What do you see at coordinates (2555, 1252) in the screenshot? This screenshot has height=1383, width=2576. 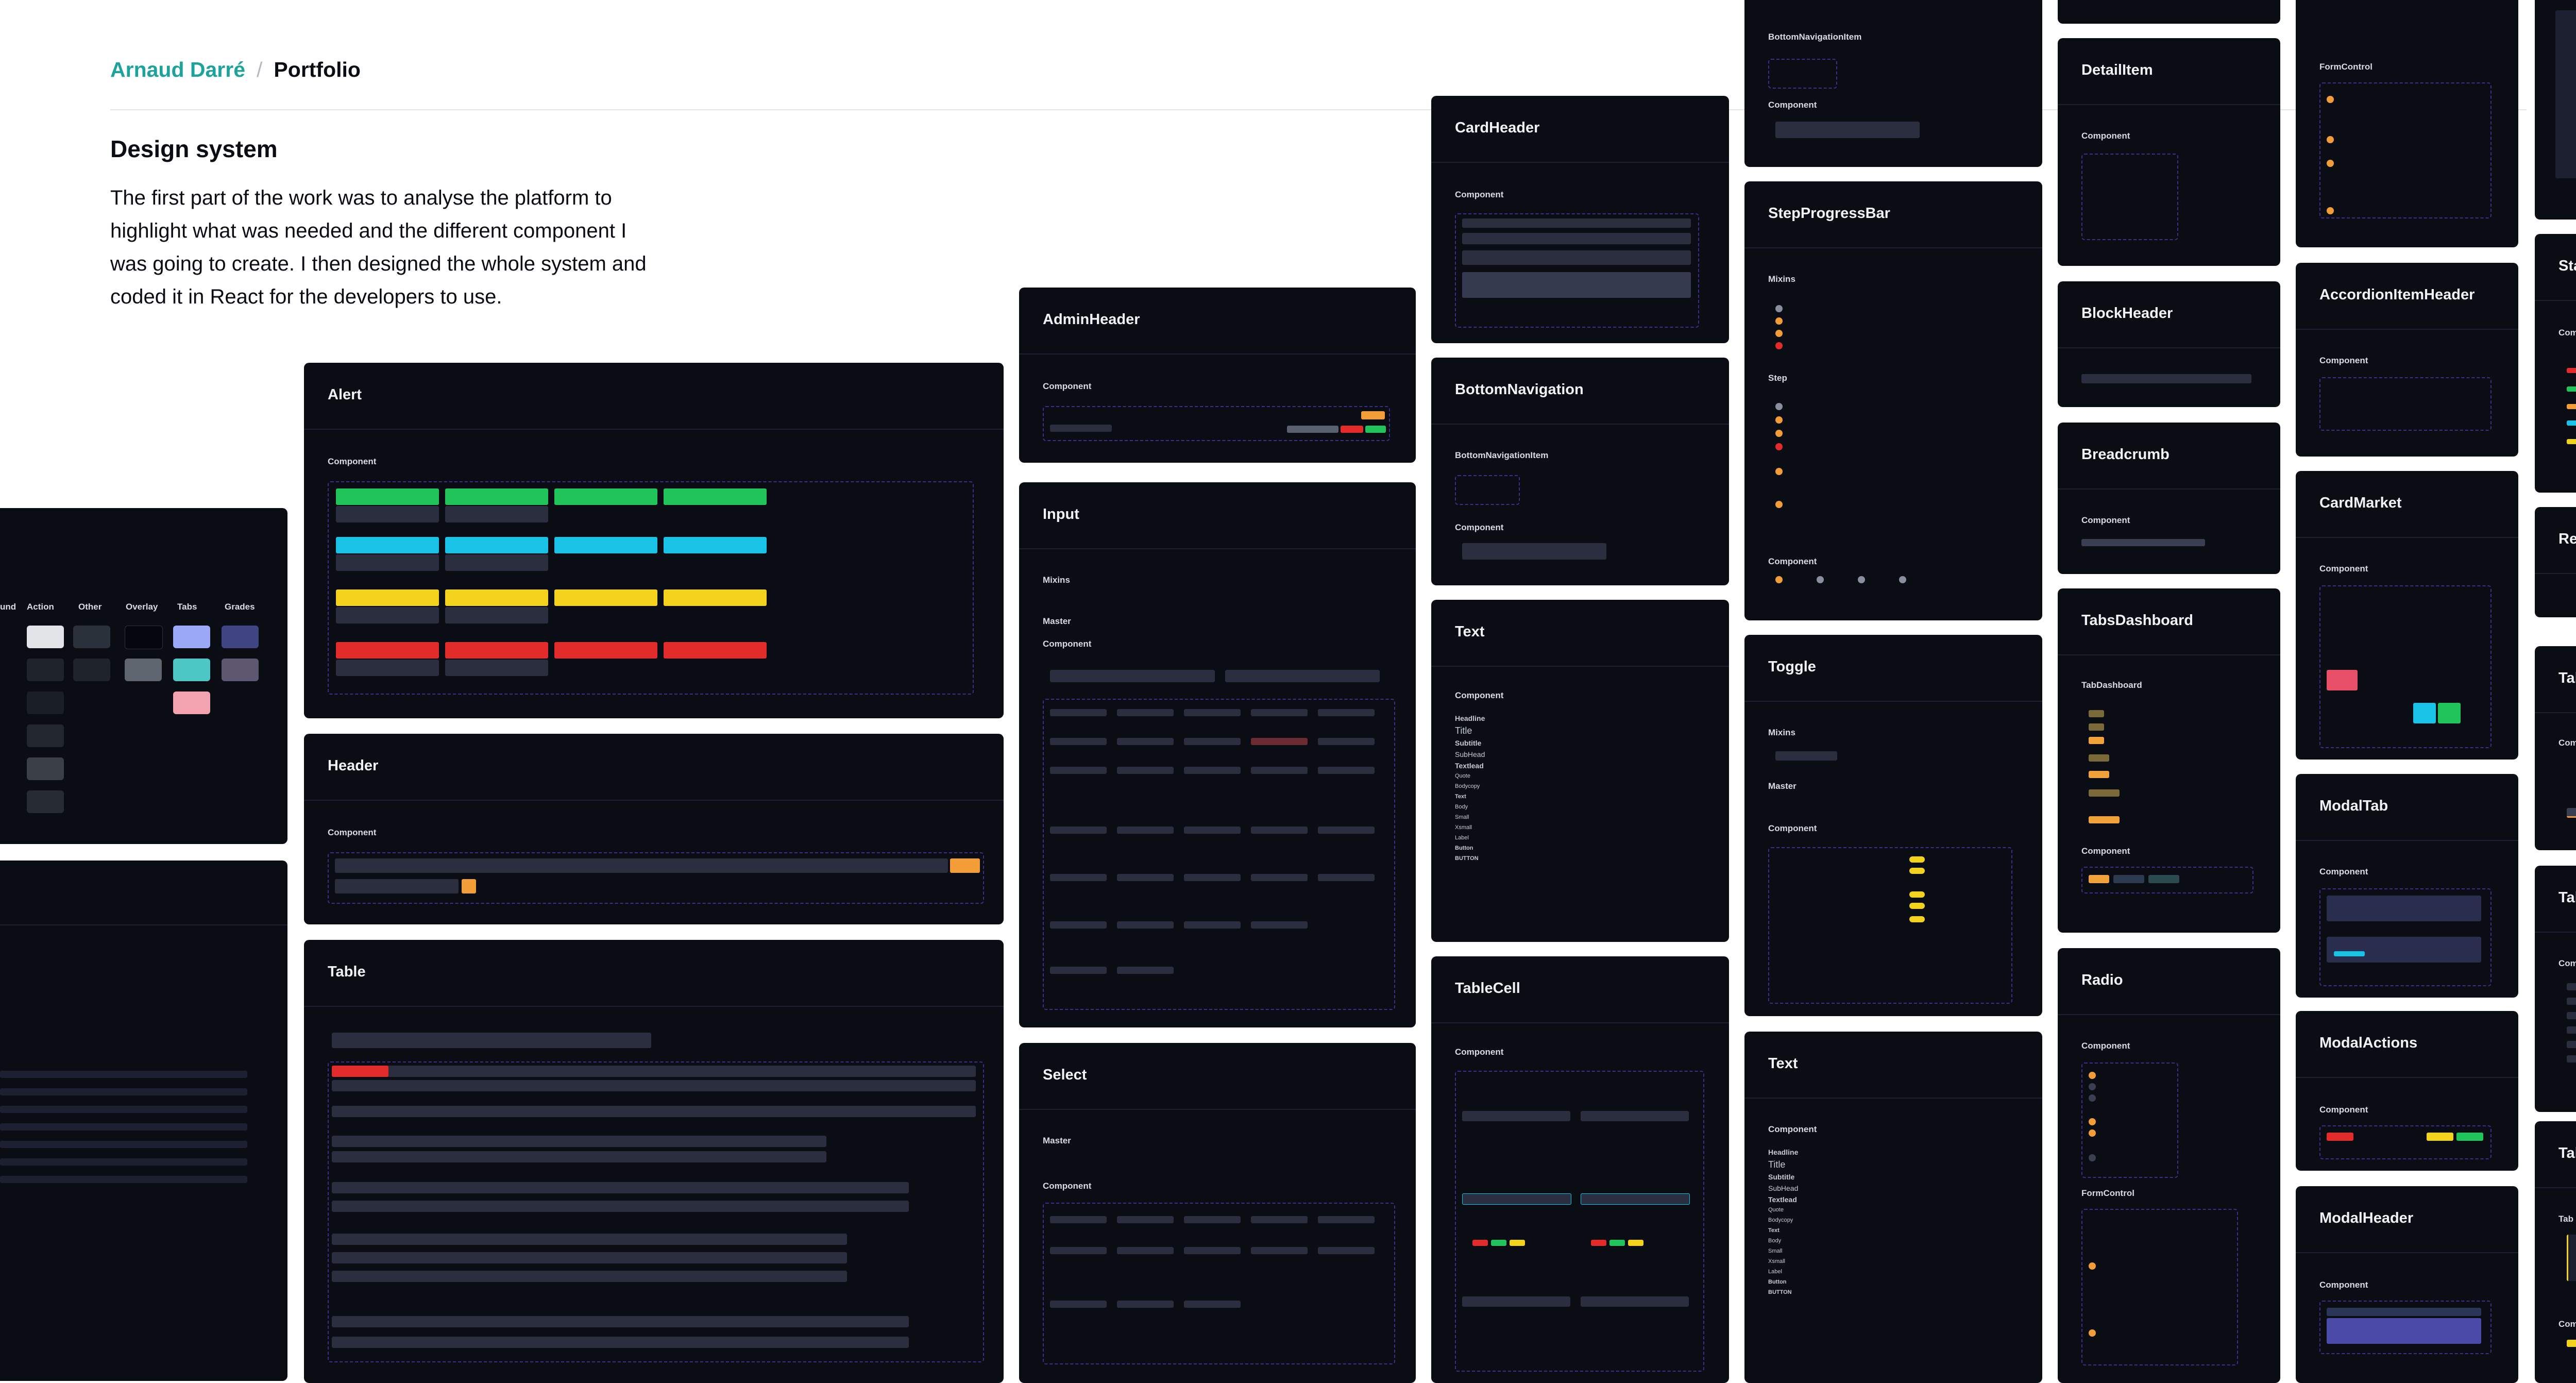 I see `card-tabs: Tabs Tab Component` at bounding box center [2555, 1252].